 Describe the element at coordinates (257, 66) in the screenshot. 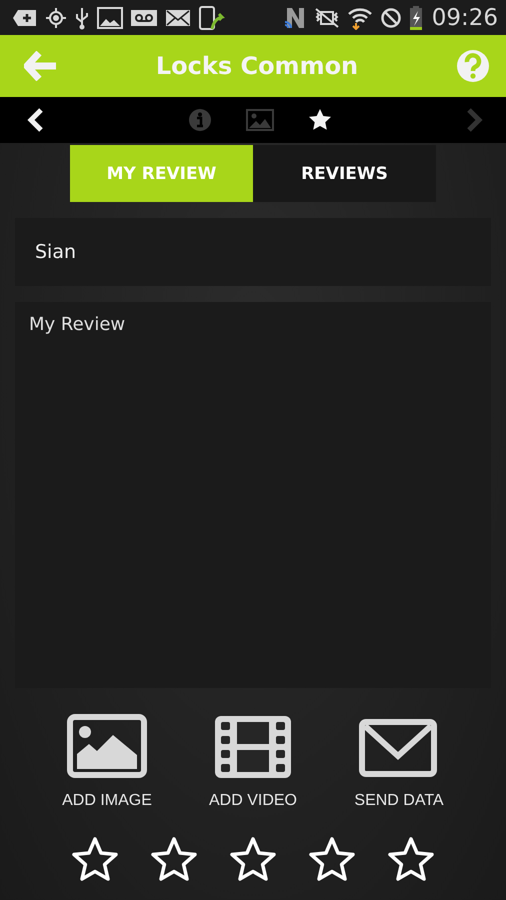

I see `screen-title: Locks Common` at that location.